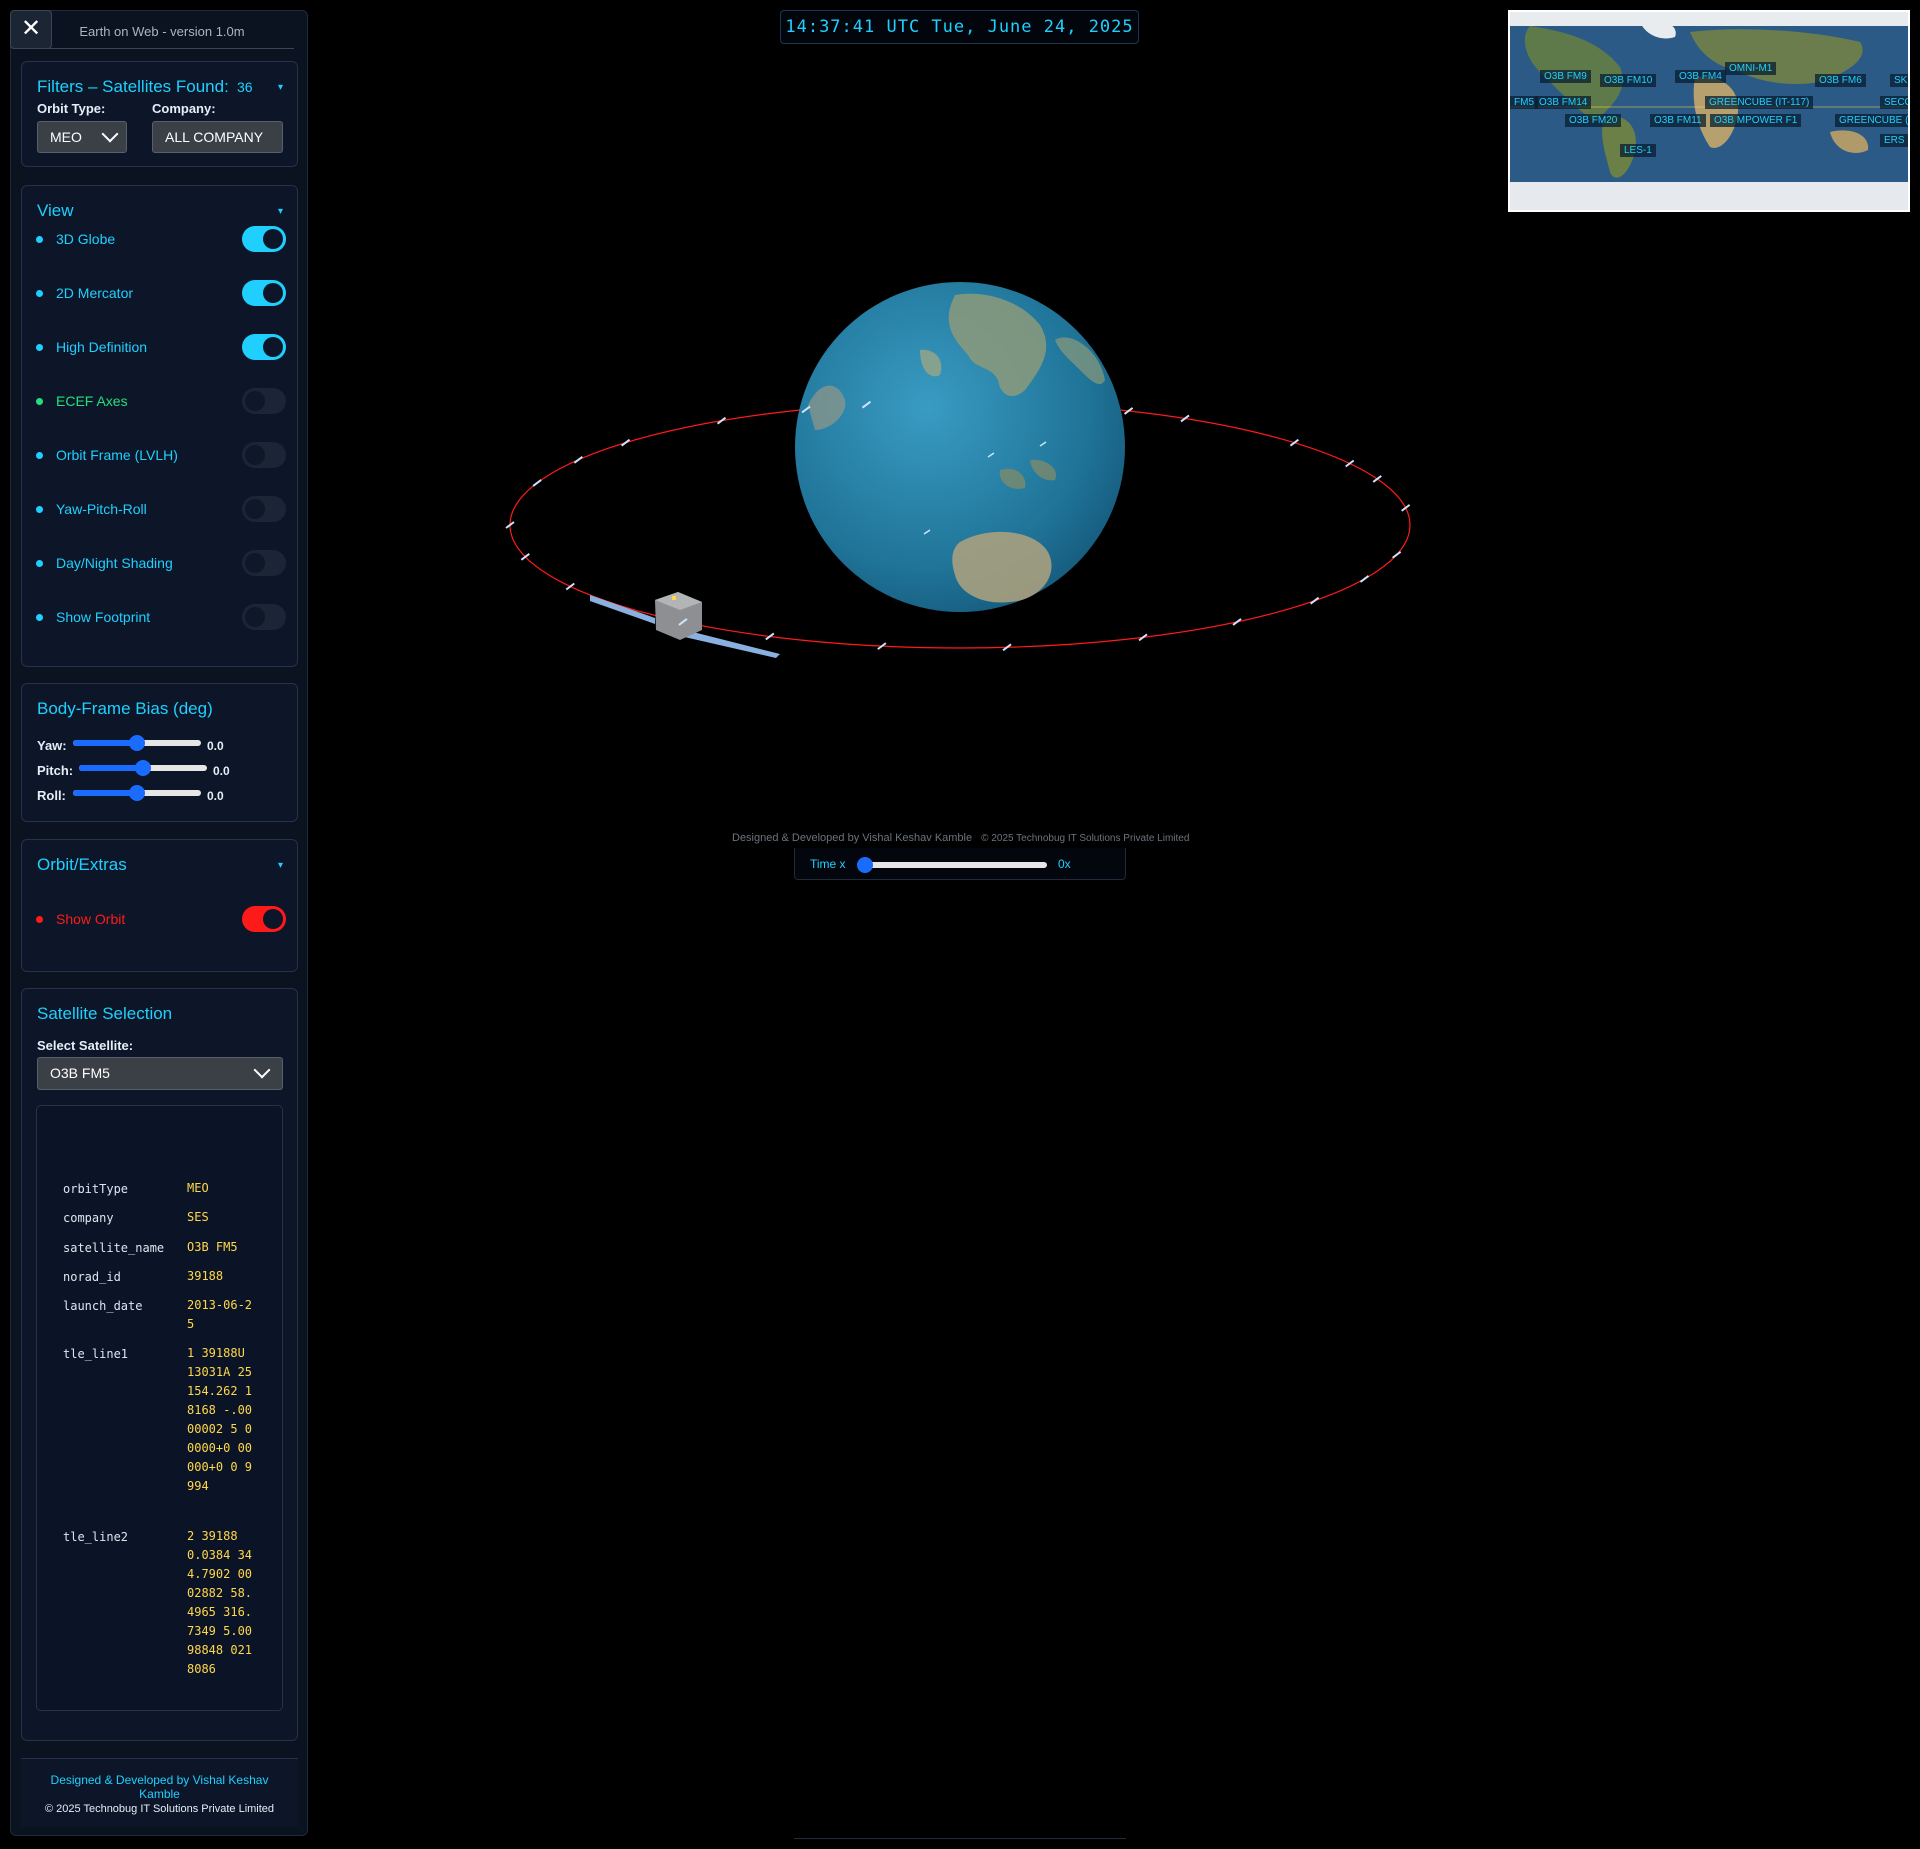 Image resolution: width=1920 pixels, height=1849 pixels. I want to click on detail-key: tle_line1, so click(96, 1354).